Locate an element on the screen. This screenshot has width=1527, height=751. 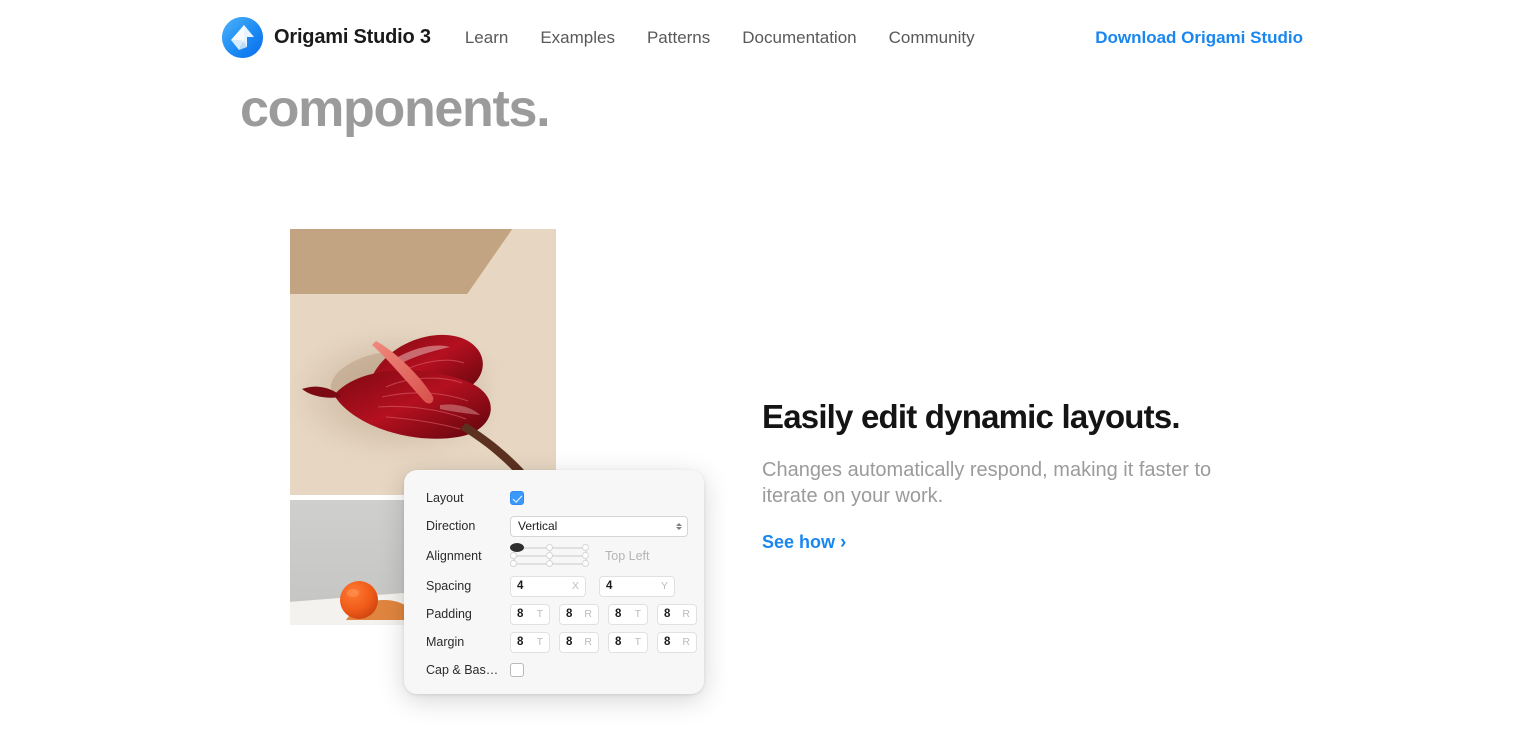
margin-field-4: 8 R is located at coordinates (677, 642).